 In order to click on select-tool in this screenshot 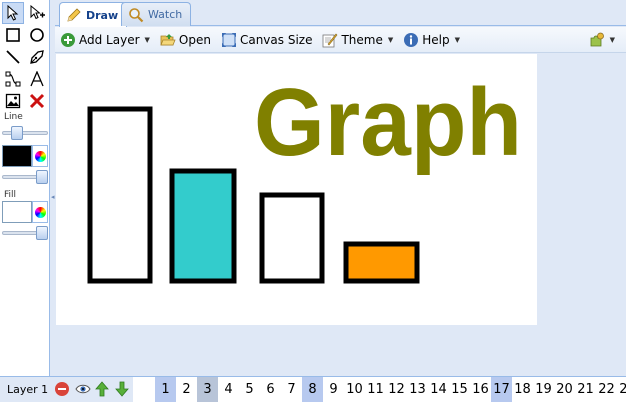, I will do `click(13, 13)`.